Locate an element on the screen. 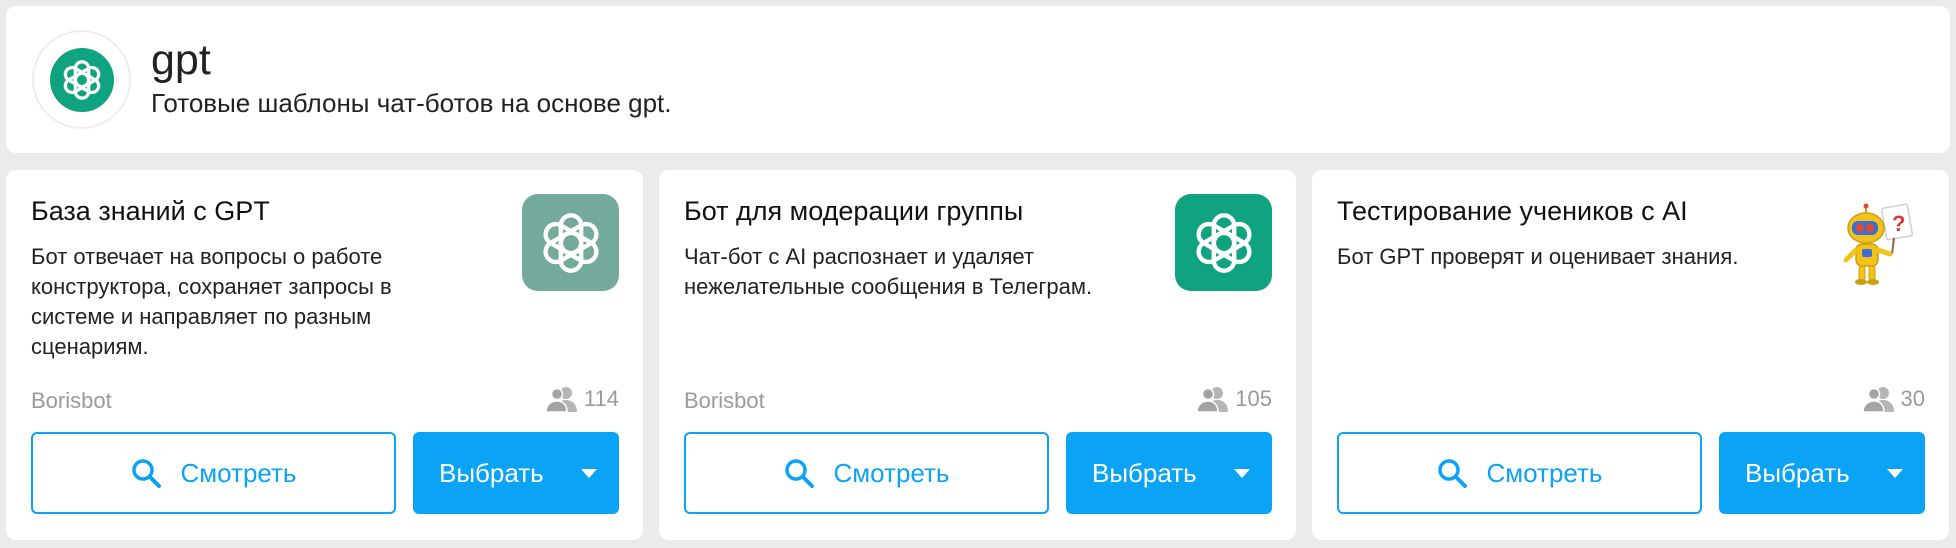 The width and height of the screenshot is (1956, 548). card-title: База знаний с GPT is located at coordinates (150, 211).